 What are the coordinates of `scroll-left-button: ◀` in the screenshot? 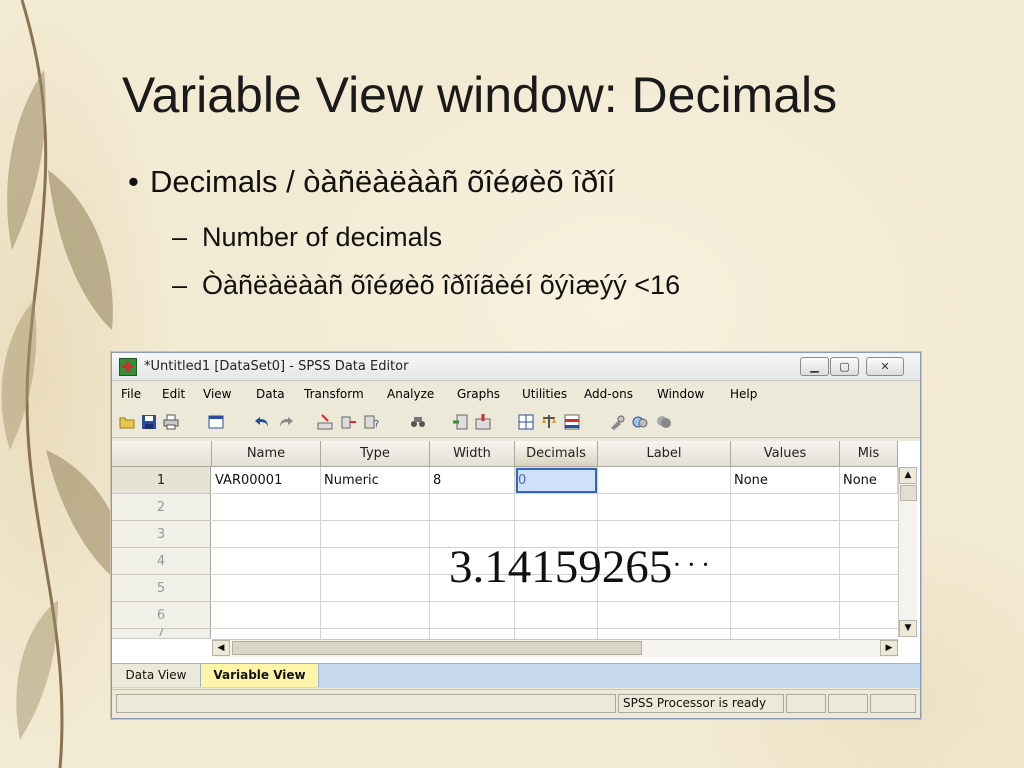 It's located at (221, 648).